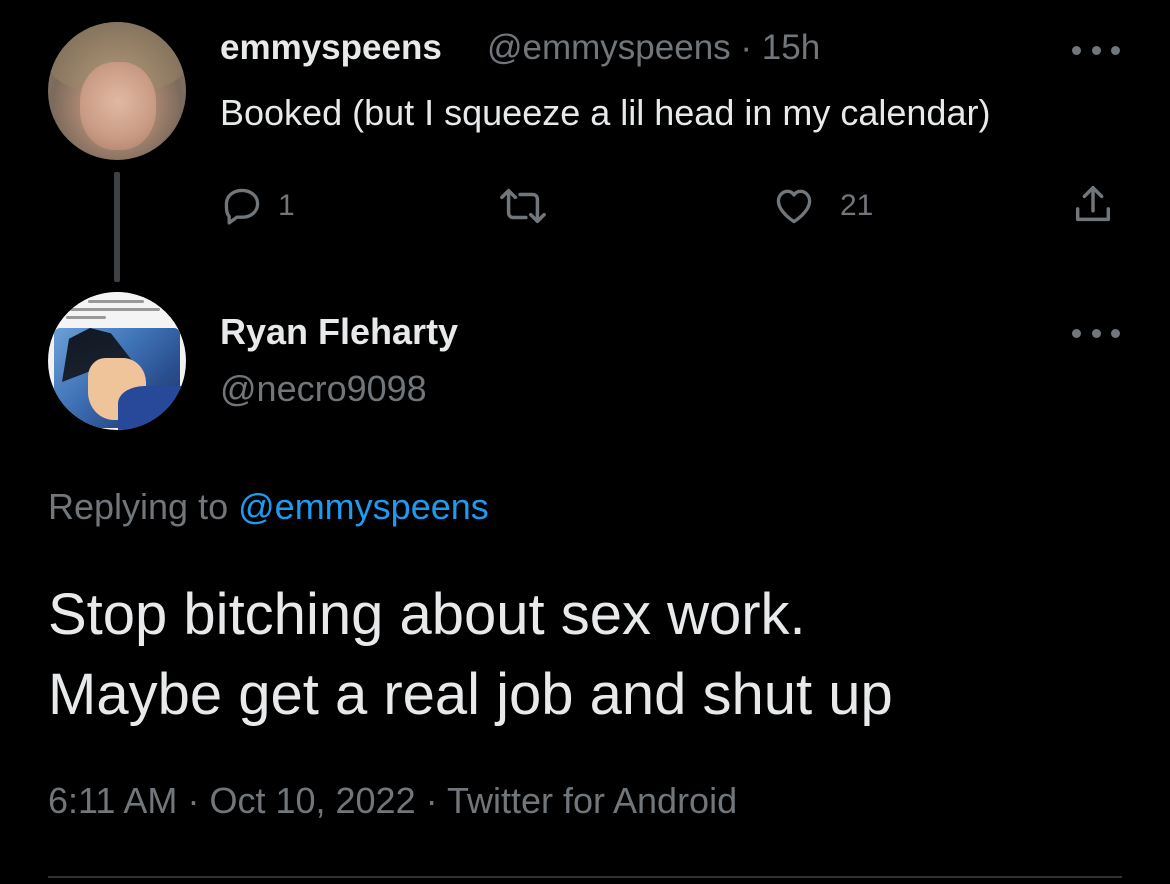  I want to click on avatar-outfit, so click(151, 408).